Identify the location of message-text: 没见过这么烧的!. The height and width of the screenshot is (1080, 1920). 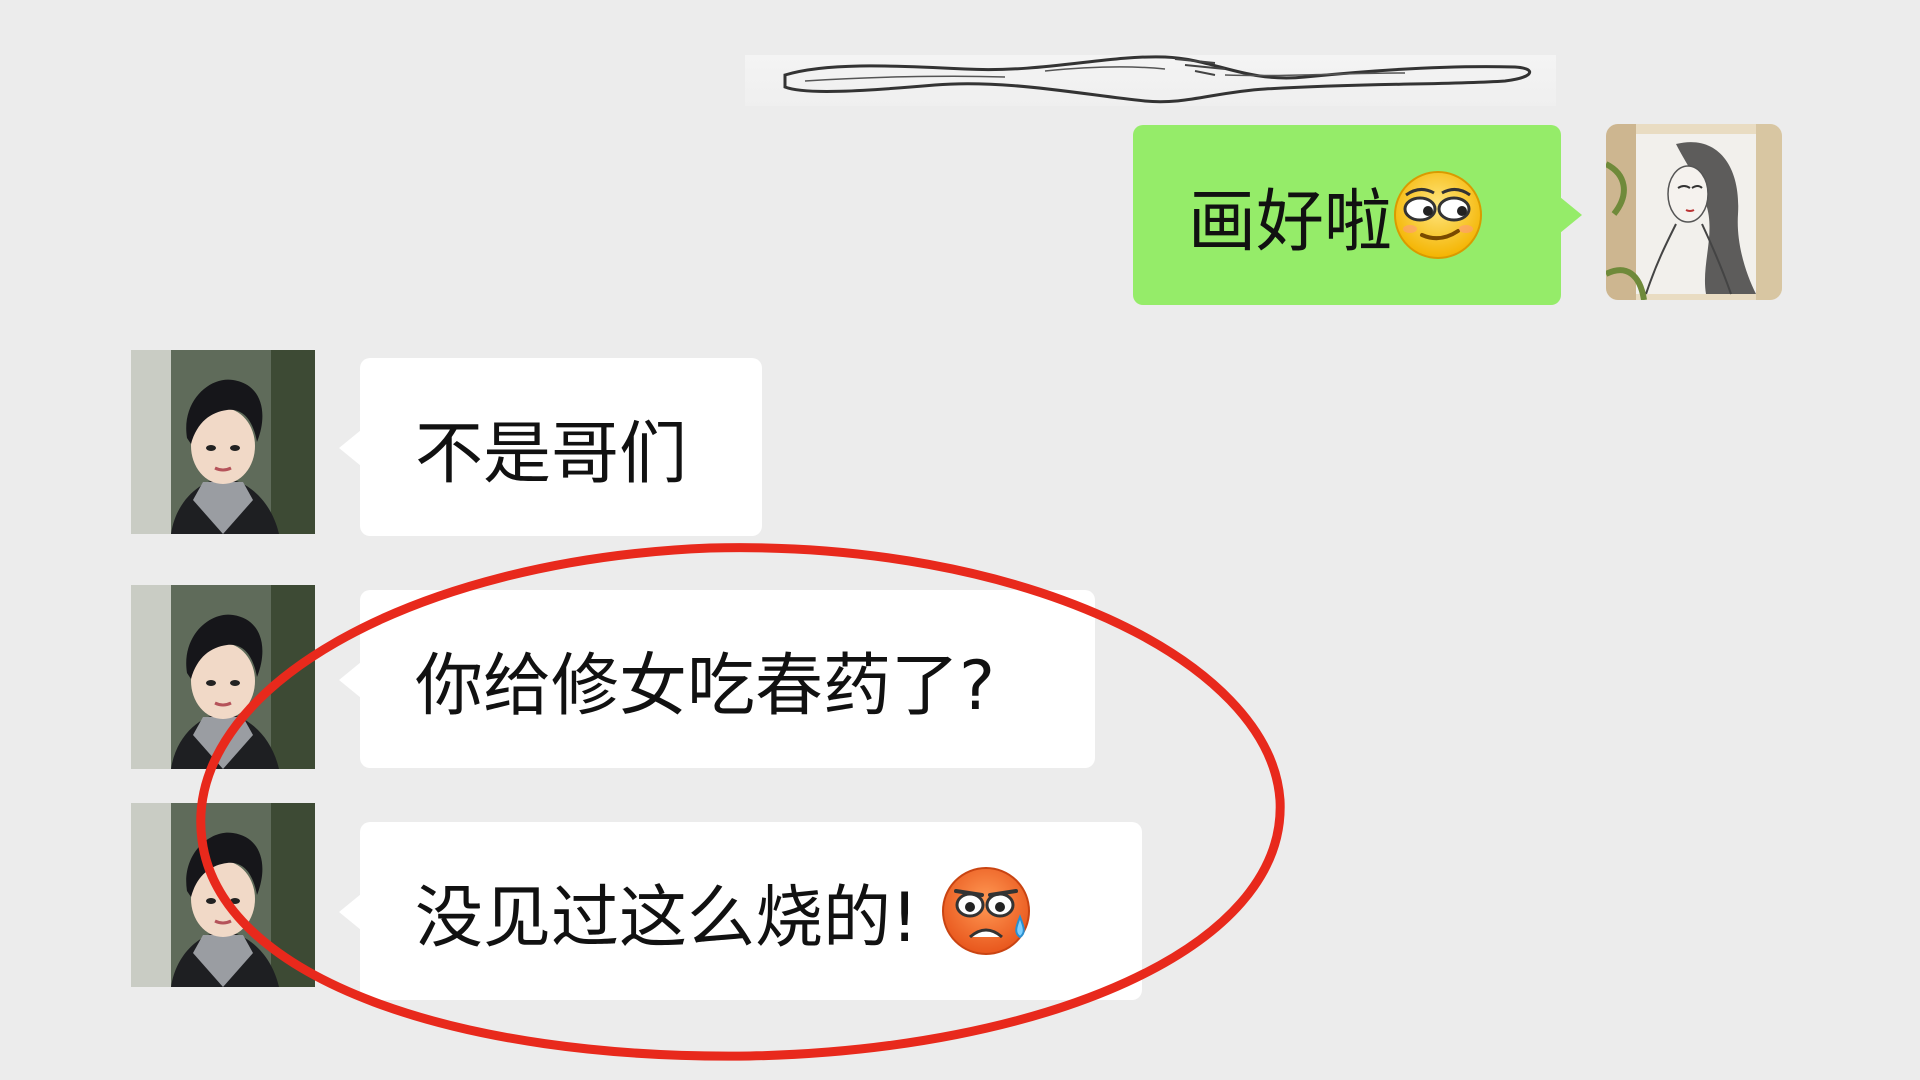
(667, 918).